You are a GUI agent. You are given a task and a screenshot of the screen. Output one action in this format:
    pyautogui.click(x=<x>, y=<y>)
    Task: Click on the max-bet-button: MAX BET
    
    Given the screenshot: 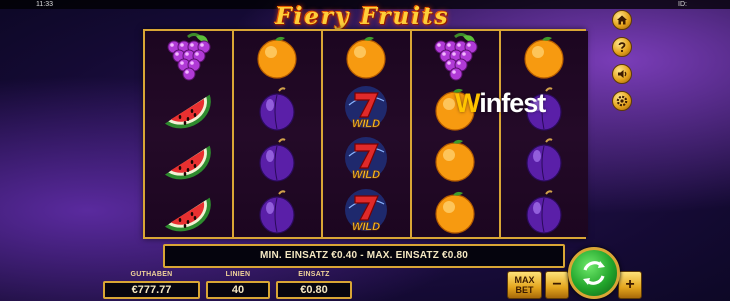 What is the action you would take?
    pyautogui.click(x=524, y=285)
    